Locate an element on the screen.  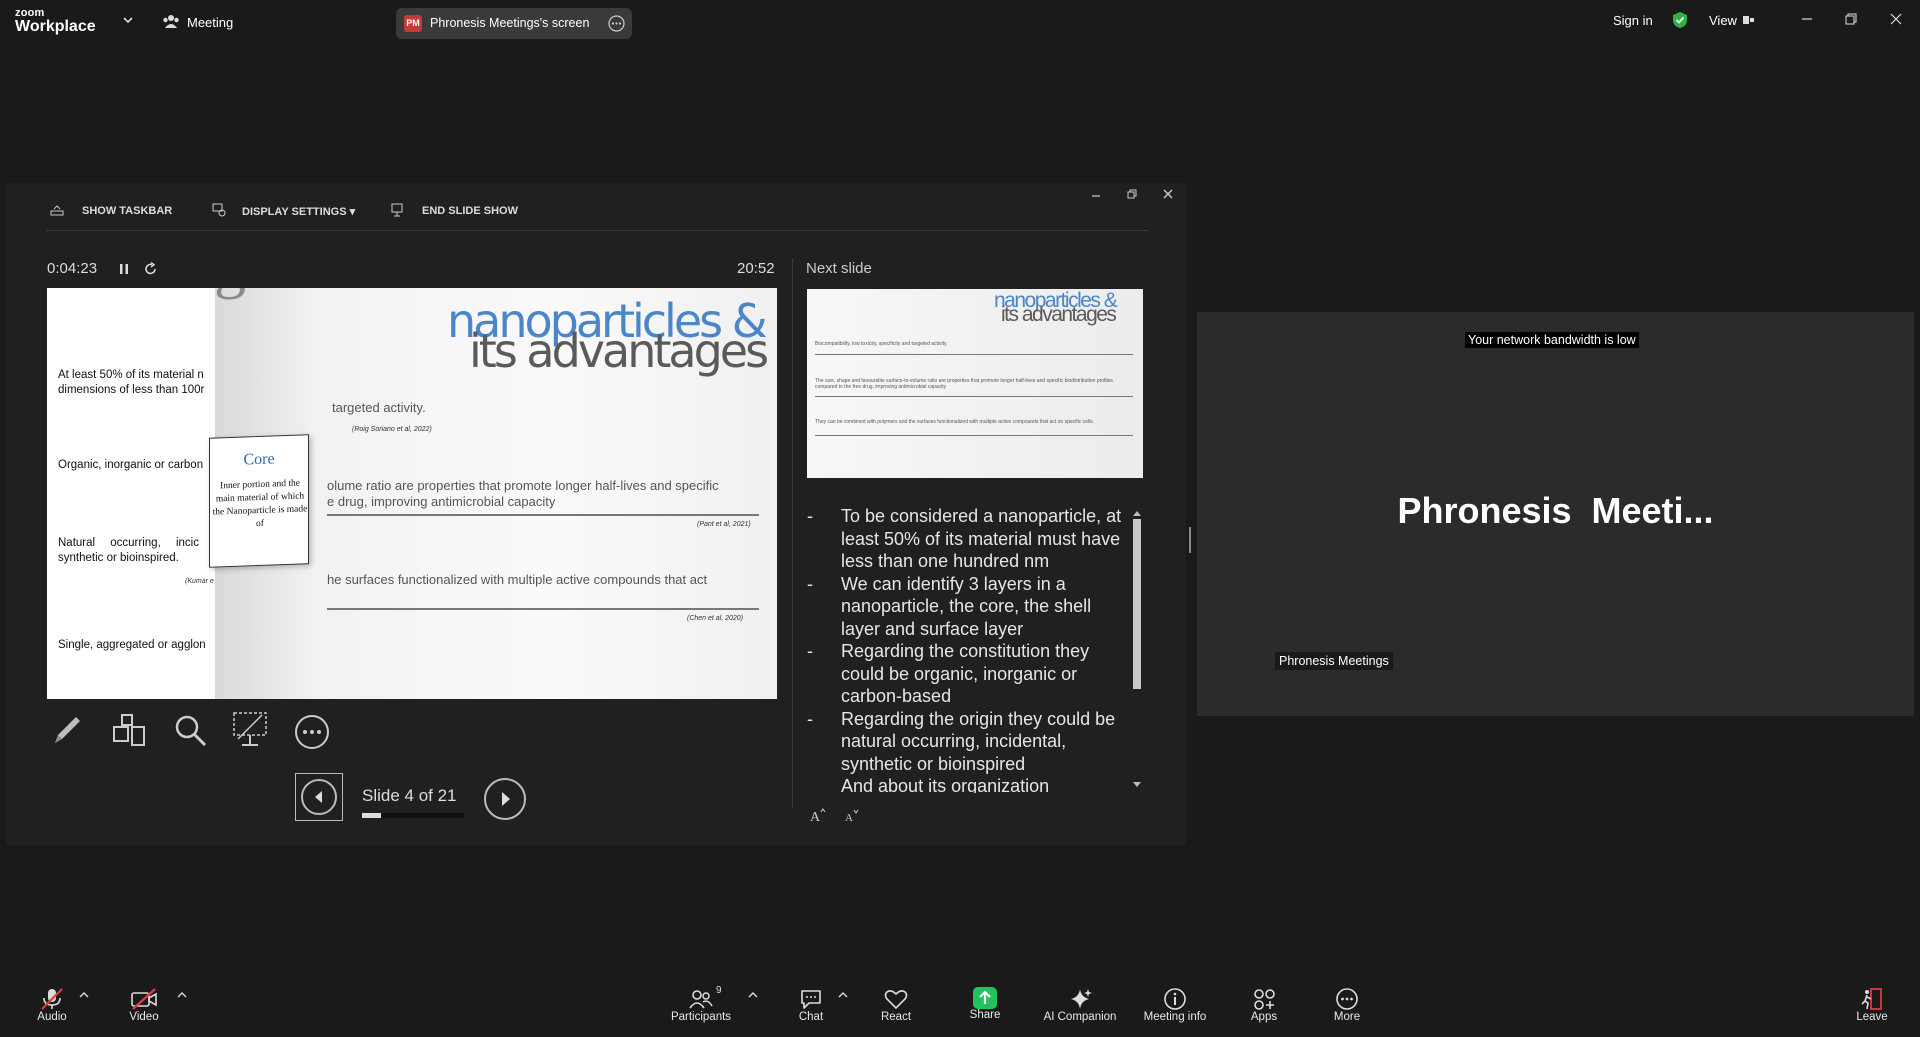
pen-icon is located at coordinates (67, 730).